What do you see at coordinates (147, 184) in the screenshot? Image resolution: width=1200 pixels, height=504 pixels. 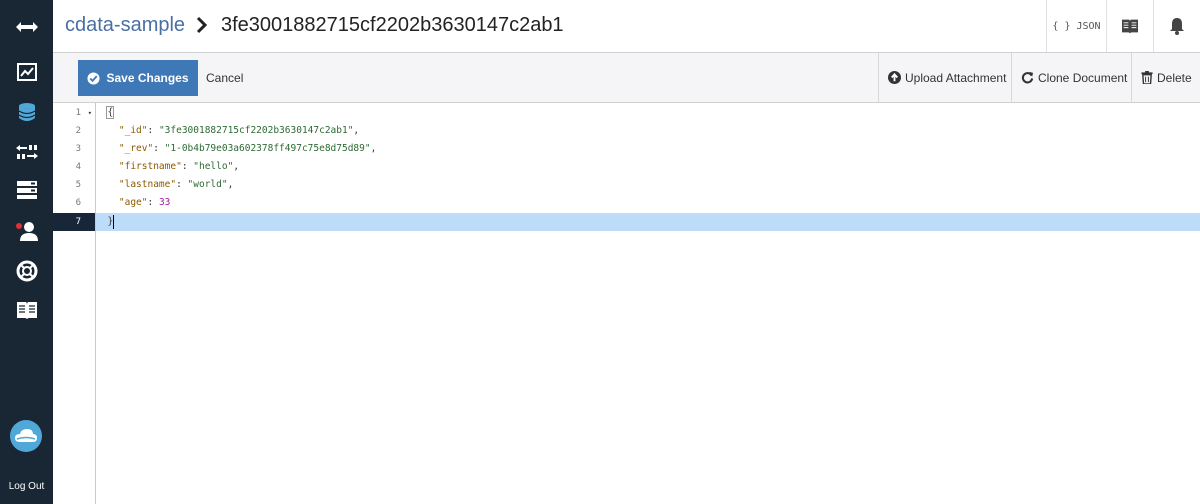 I see `json-key: "lastname"` at bounding box center [147, 184].